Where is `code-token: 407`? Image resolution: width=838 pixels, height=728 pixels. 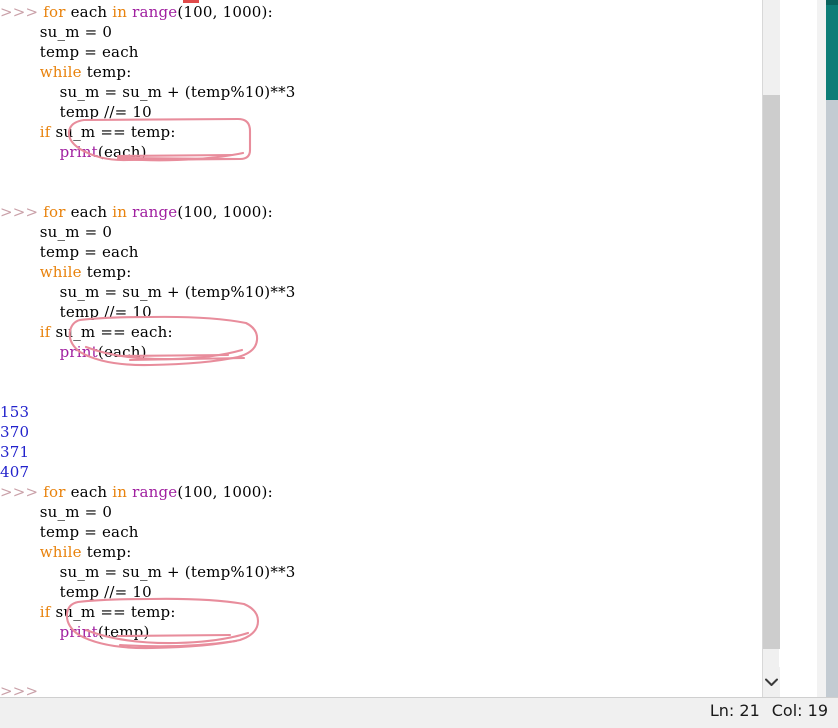
code-token: 407 is located at coordinates (15, 472).